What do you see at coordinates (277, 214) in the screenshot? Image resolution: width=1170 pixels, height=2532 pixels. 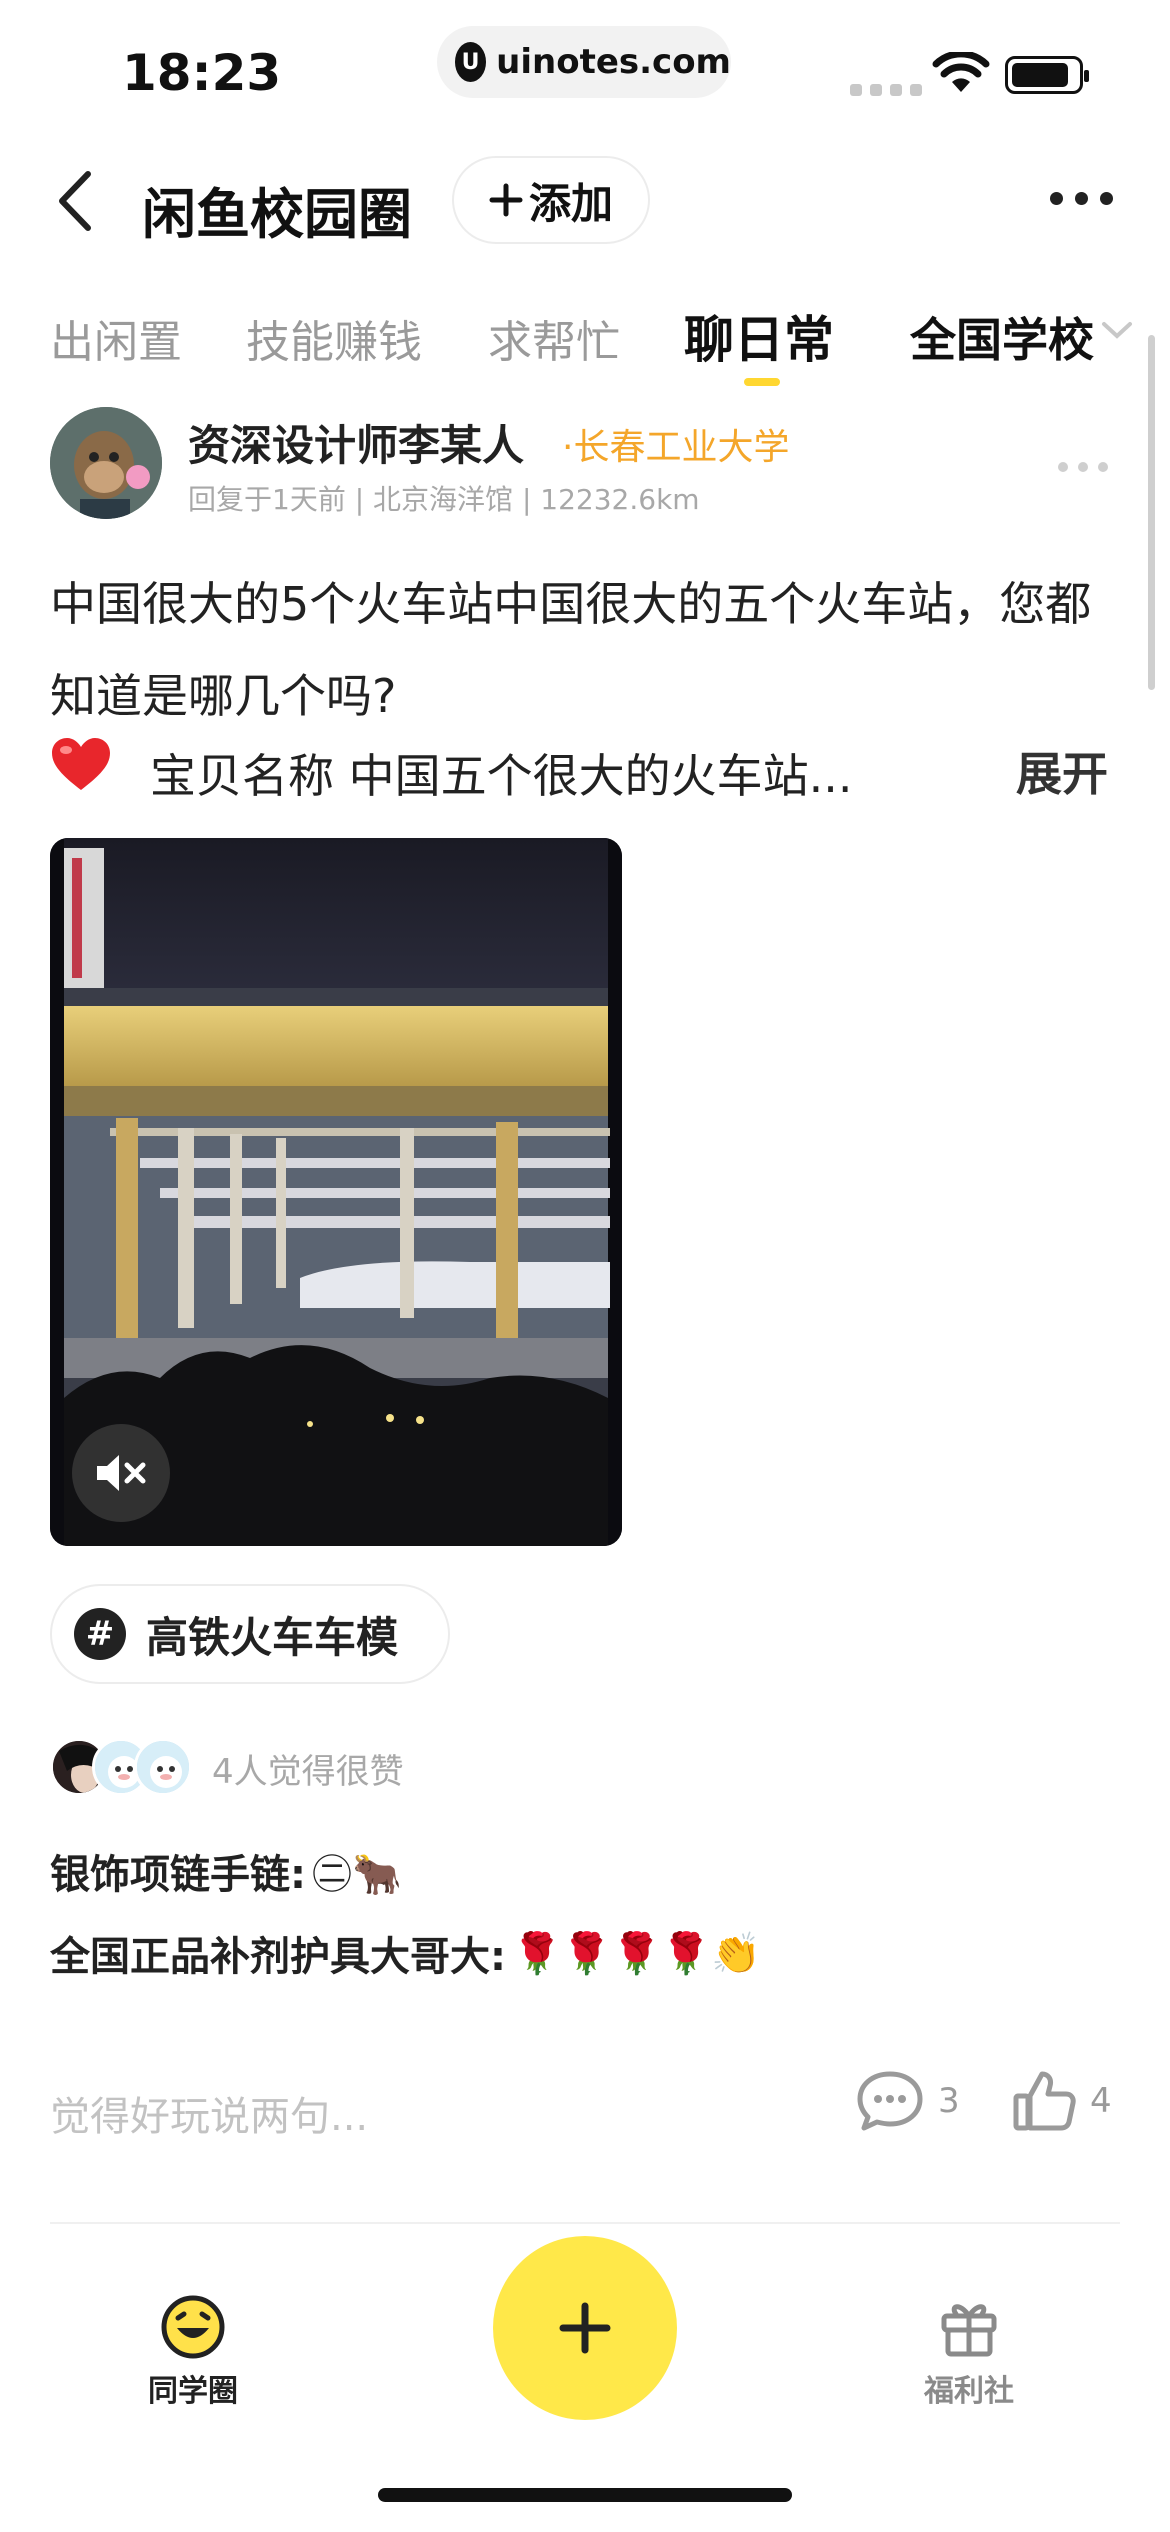 I see `page-title: 闲鱼校园圈` at bounding box center [277, 214].